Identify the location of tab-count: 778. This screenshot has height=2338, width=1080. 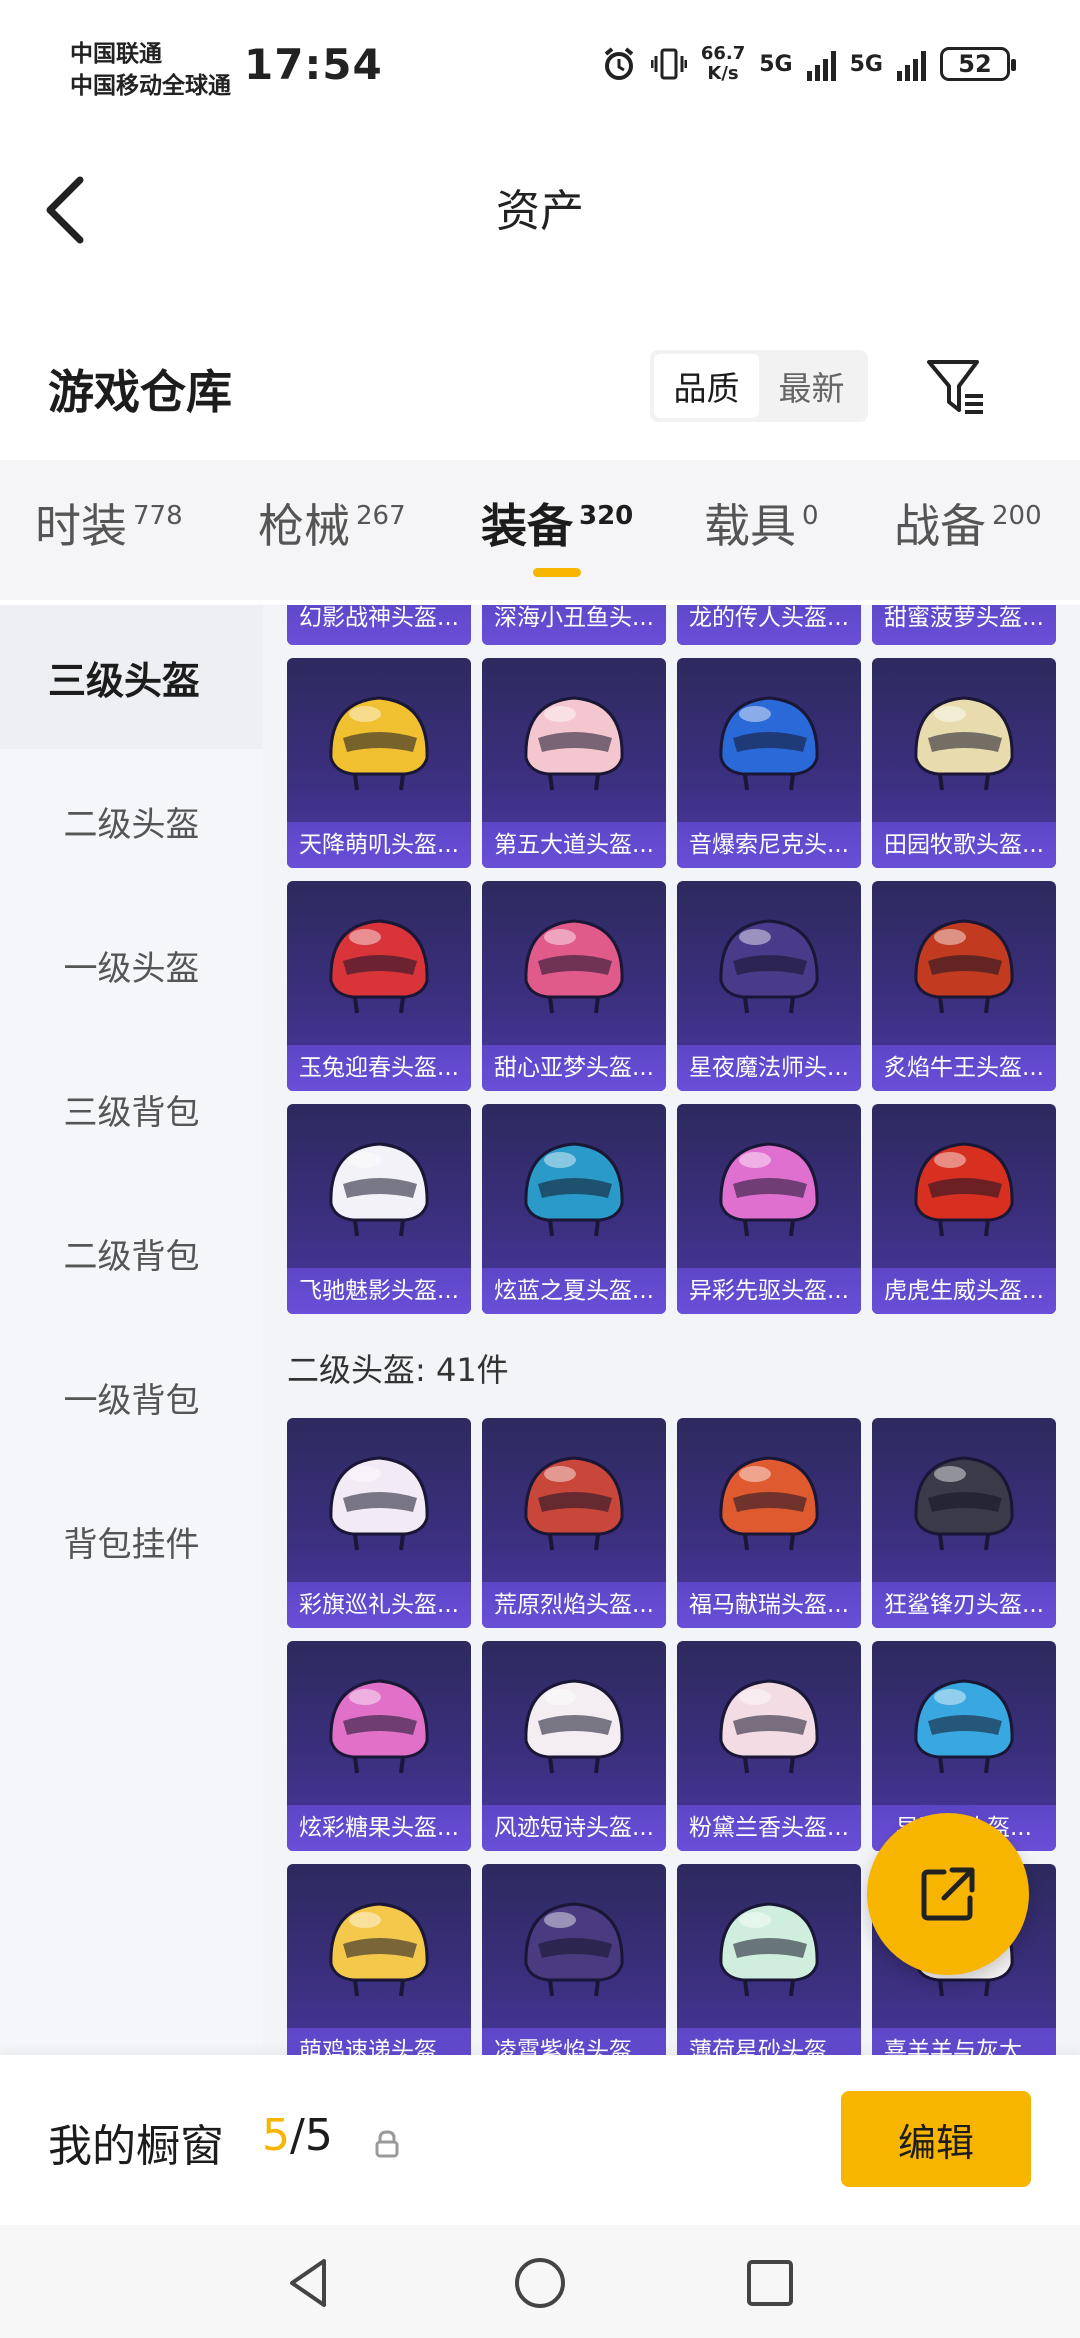
(158, 516).